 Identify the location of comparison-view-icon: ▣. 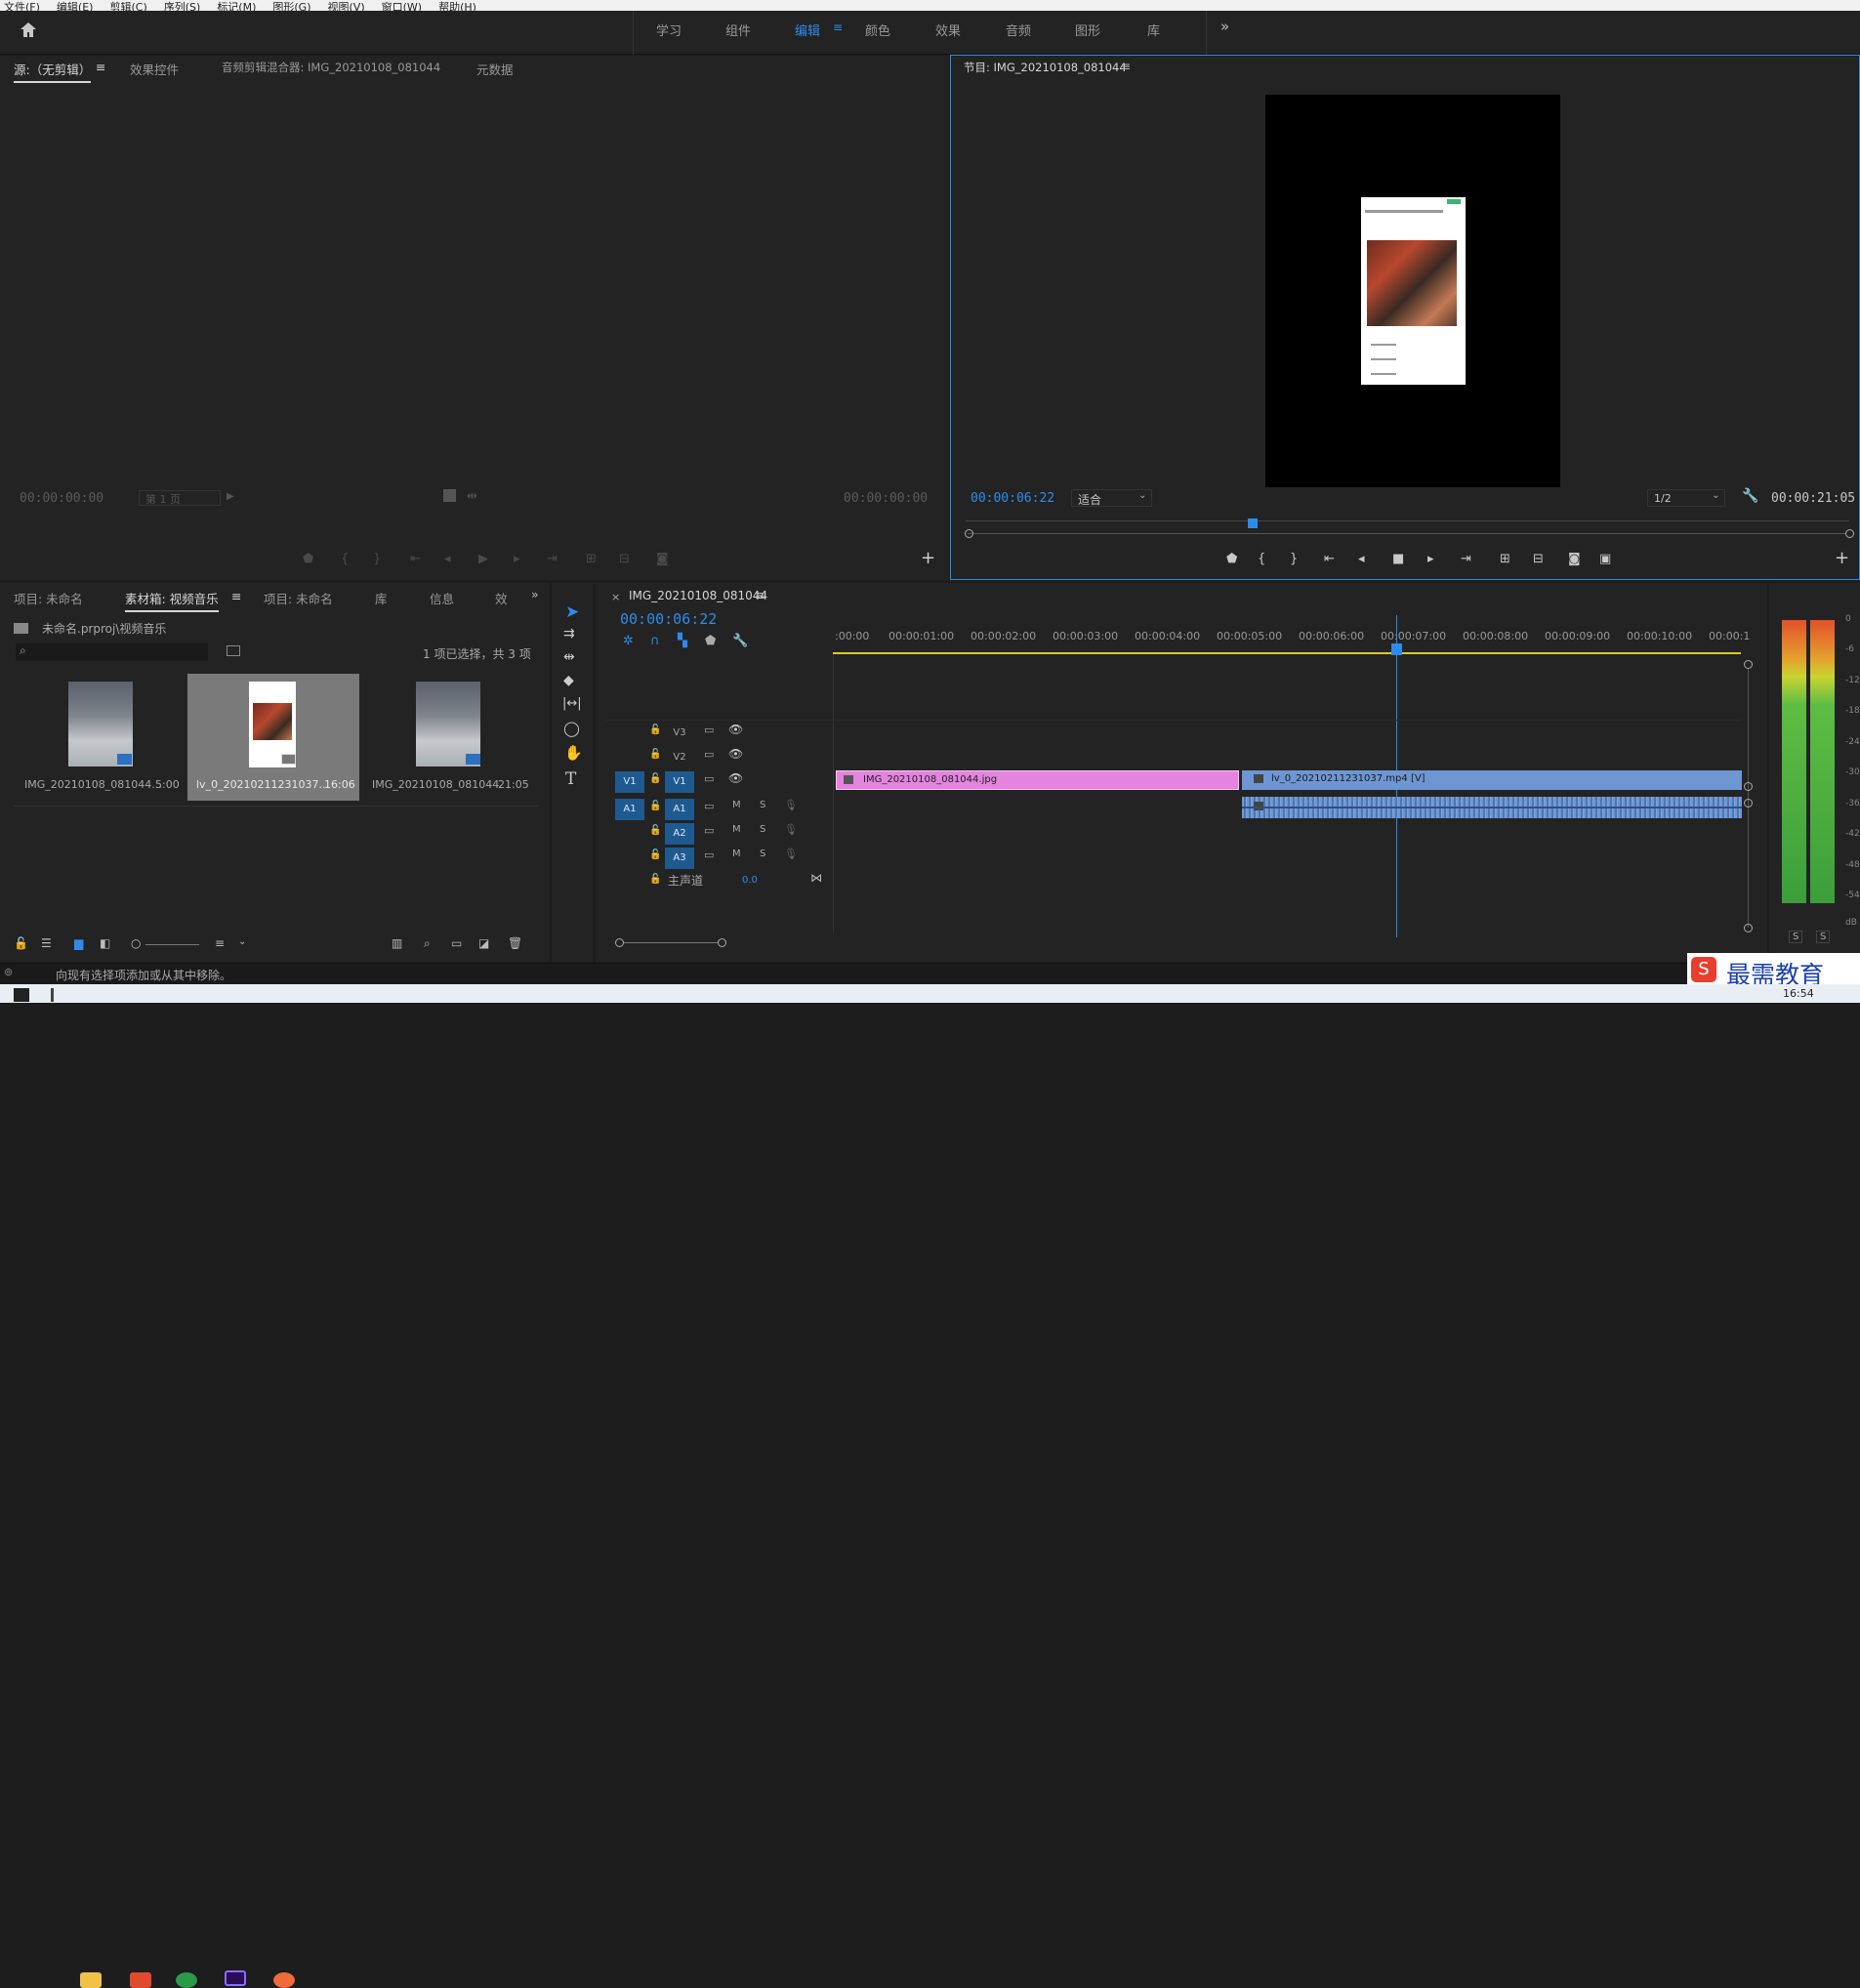
(1605, 559).